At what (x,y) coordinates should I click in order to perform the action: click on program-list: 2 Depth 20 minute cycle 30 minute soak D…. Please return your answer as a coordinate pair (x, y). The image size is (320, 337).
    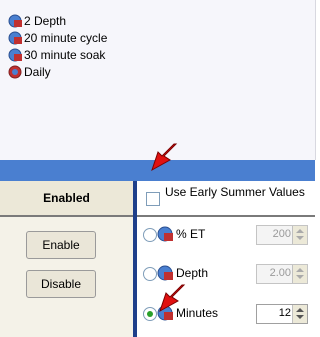
    Looking at the image, I should click on (57, 46).